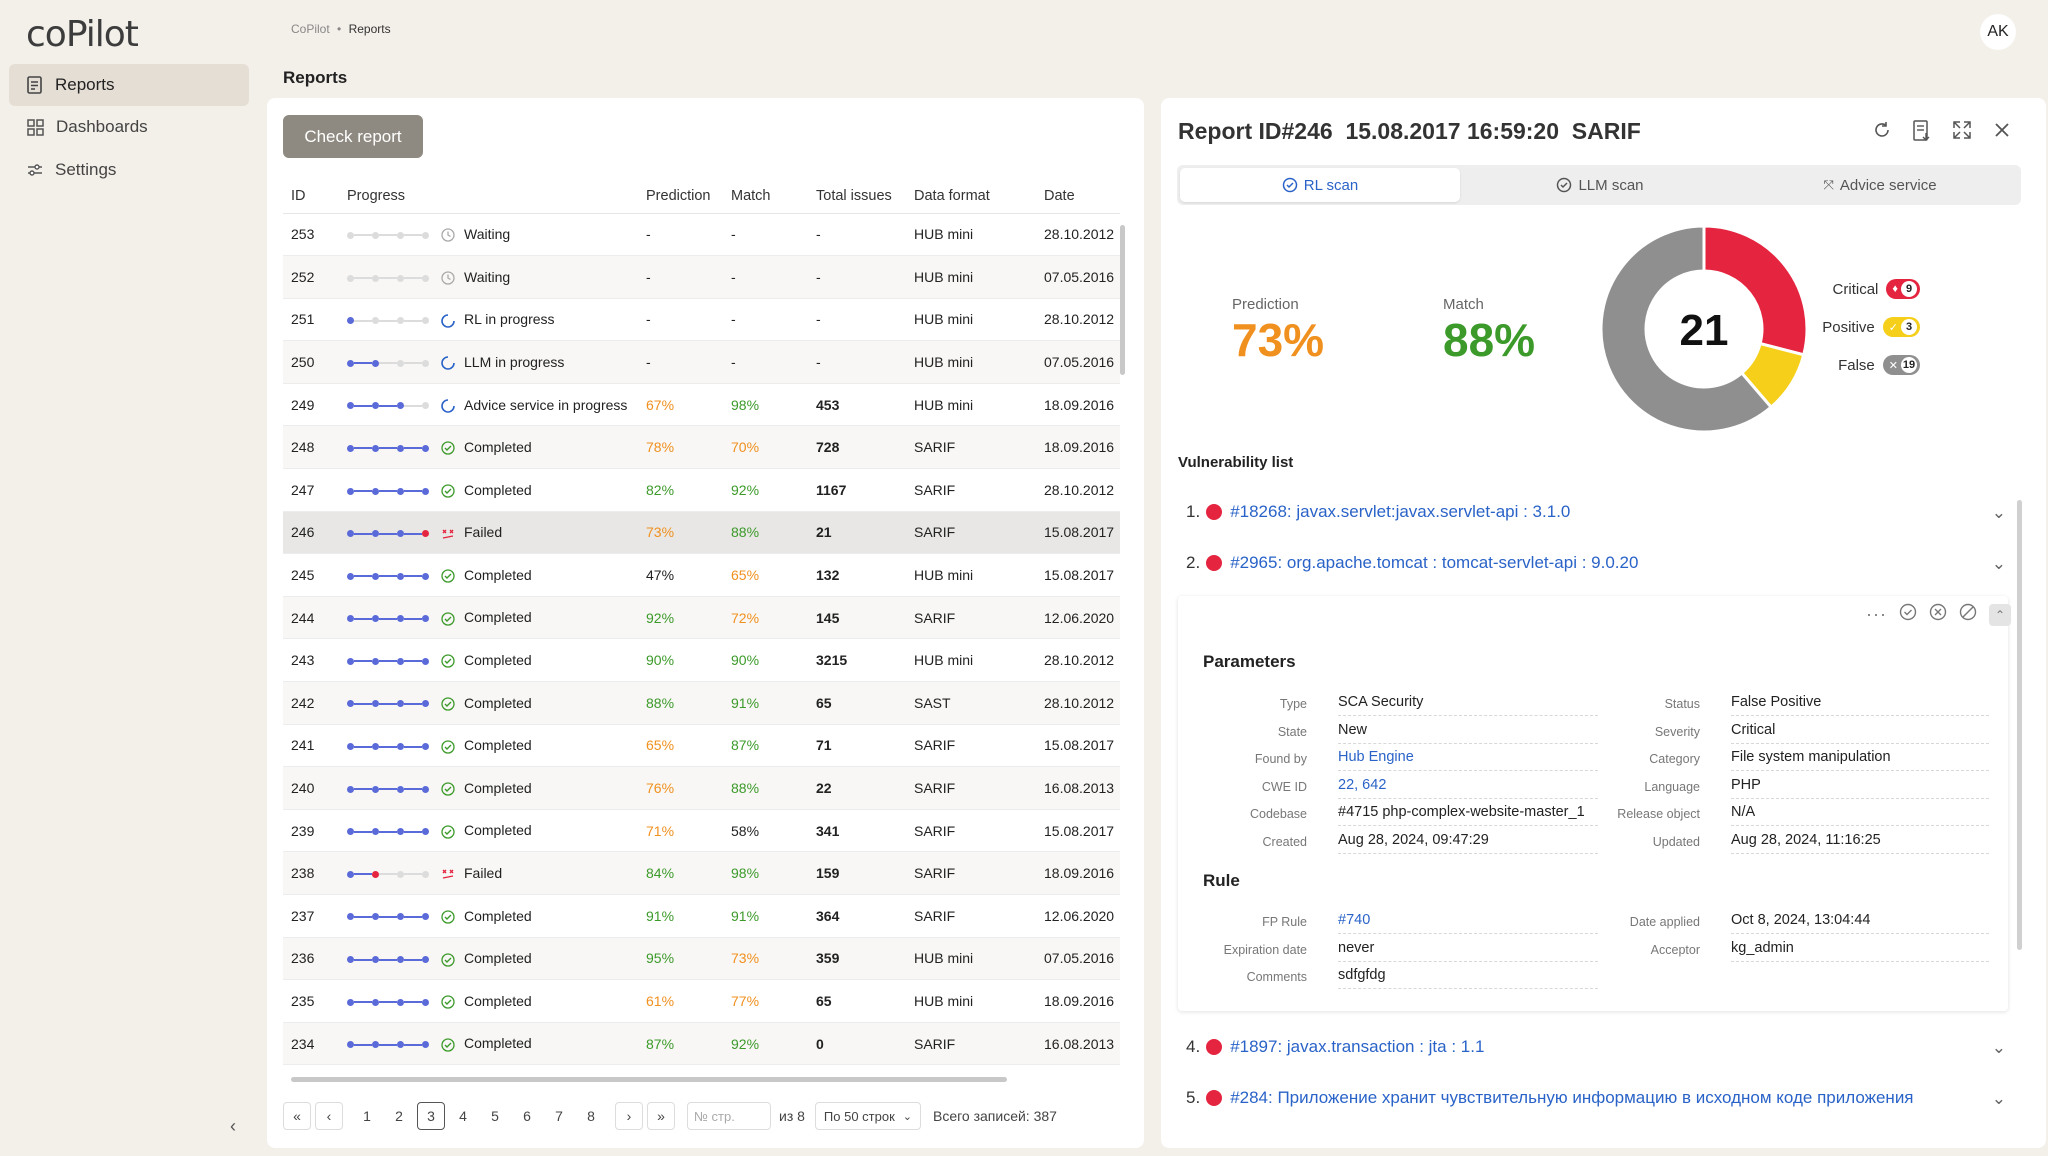 The height and width of the screenshot is (1156, 2048). Describe the element at coordinates (701, 447) in the screenshot. I see `table-row: 248 Completed 78% 70% 728 SARIF 18.09.2016` at that location.